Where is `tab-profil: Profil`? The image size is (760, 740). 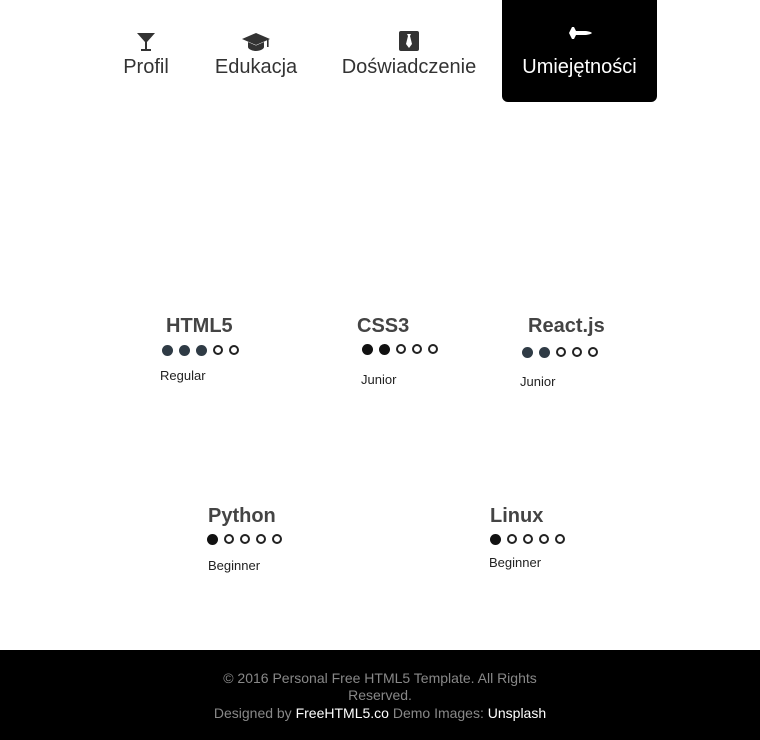
tab-profil: Profil is located at coordinates (146, 51).